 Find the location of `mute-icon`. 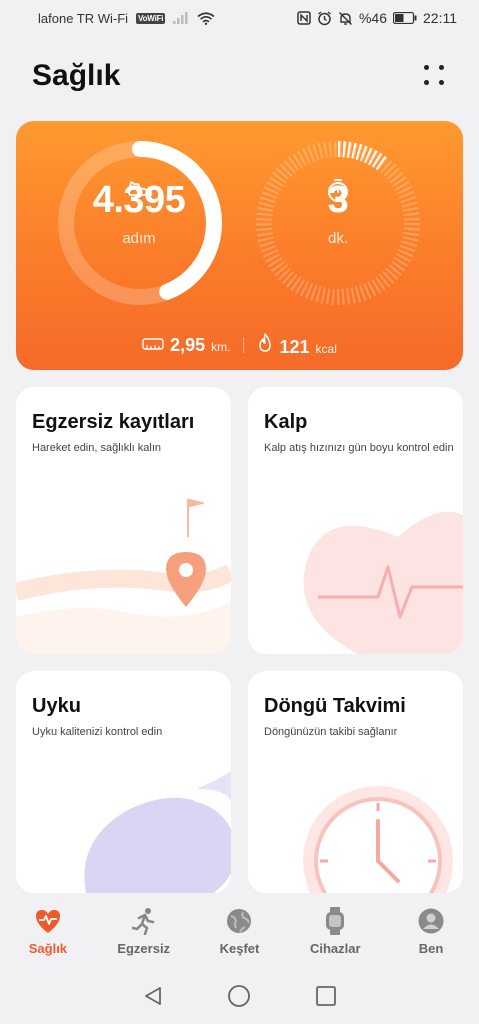

mute-icon is located at coordinates (345, 18).